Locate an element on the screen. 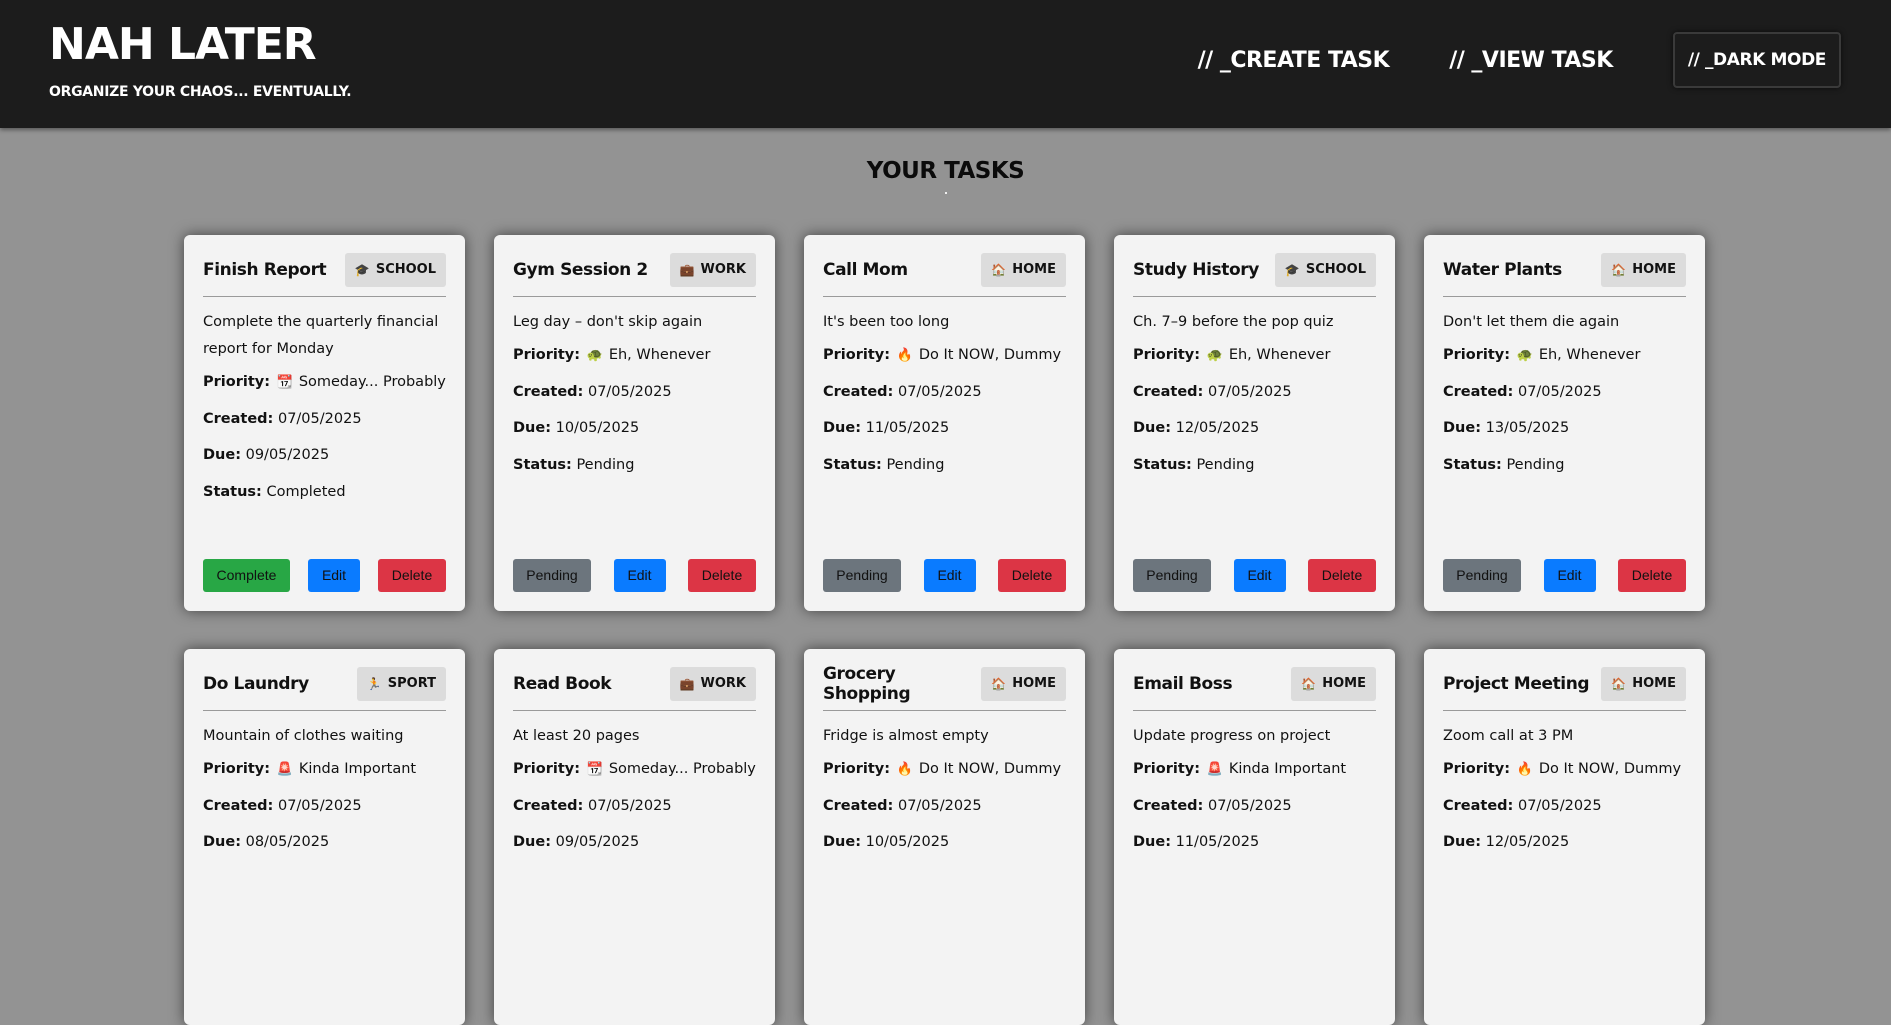  card-header: Water Plants 🏠 HOME is located at coordinates (1564, 275).